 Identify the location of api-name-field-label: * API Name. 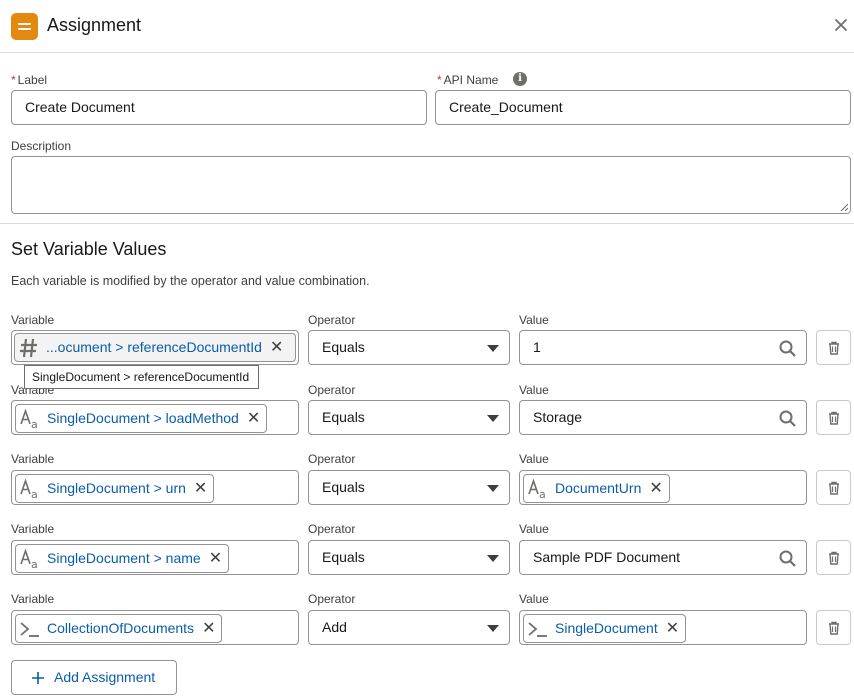
(468, 80).